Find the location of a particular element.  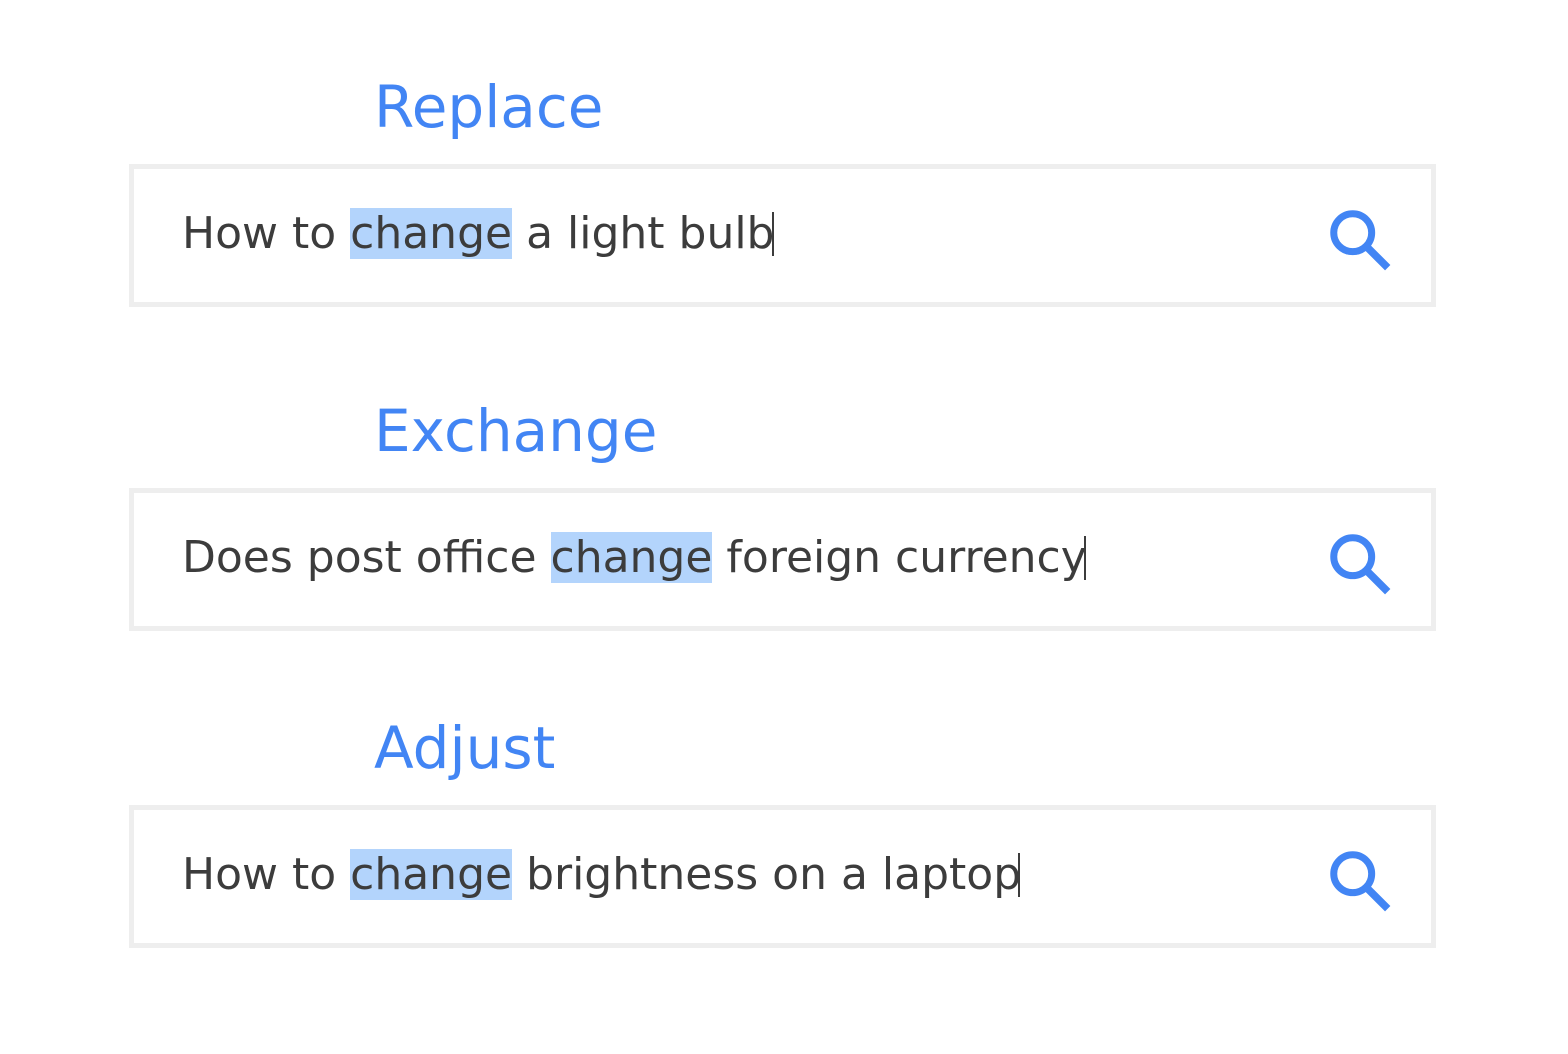

query-text-before: Does post office is located at coordinates (366, 557).